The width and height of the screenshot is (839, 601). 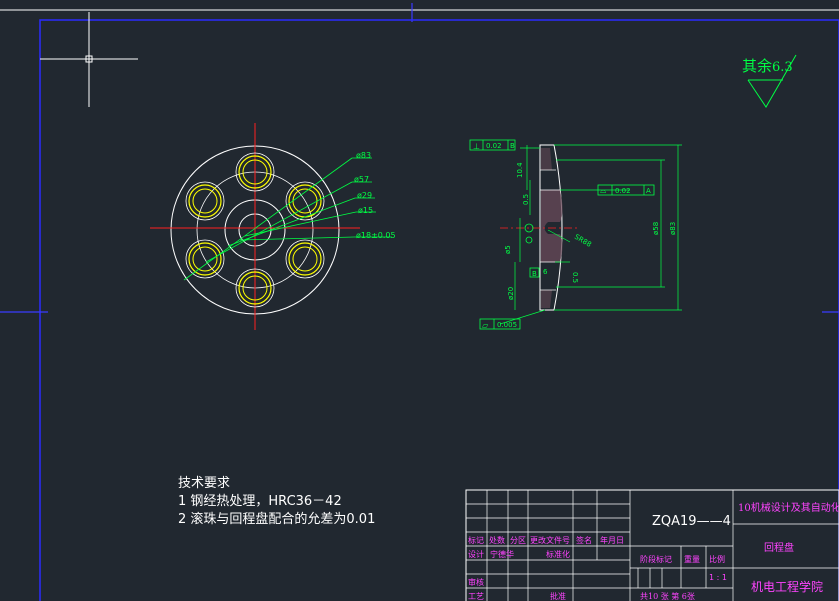 I want to click on svg-text: 批准, so click(x=558, y=596).